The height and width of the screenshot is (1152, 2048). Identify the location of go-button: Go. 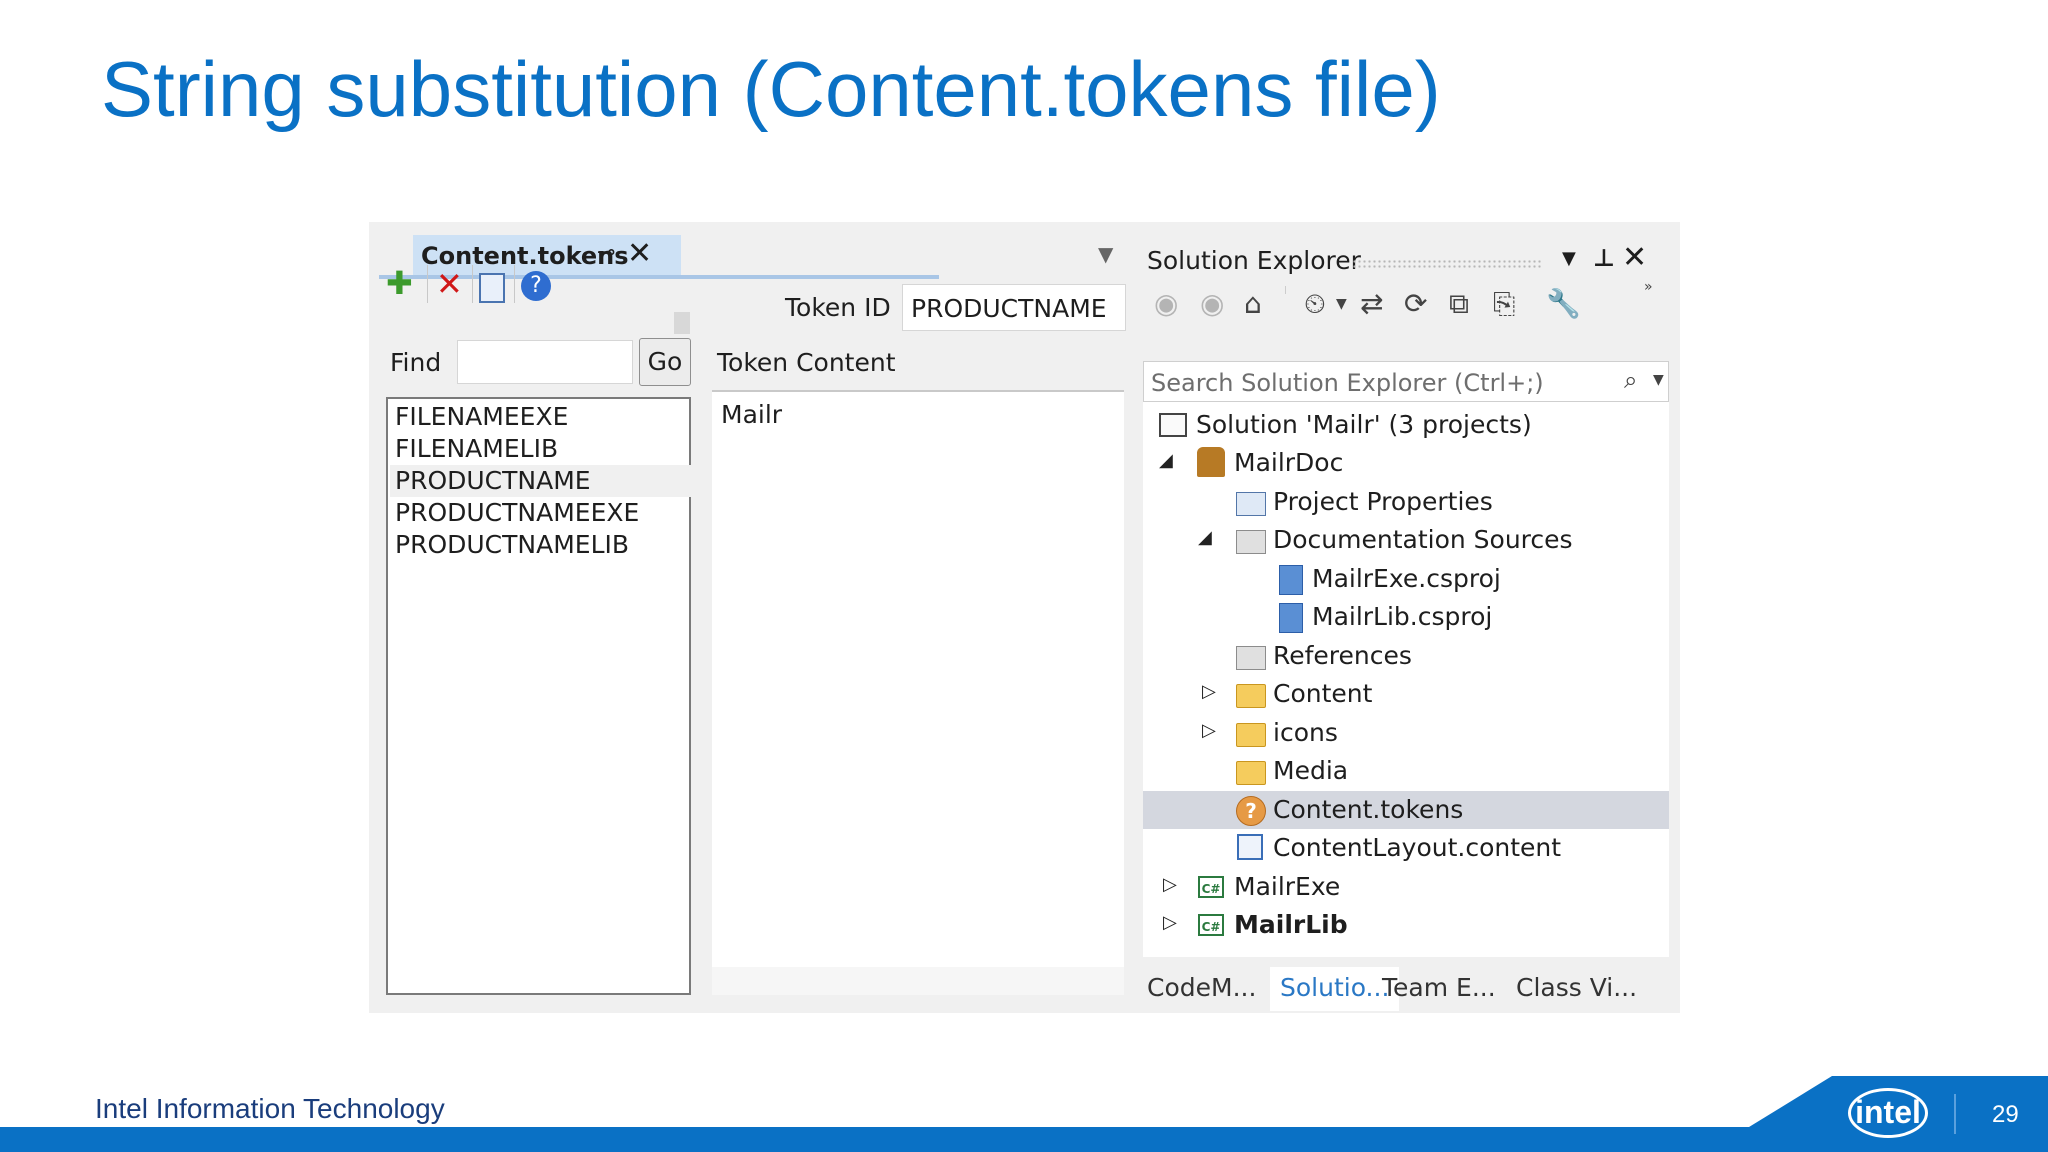
(665, 362).